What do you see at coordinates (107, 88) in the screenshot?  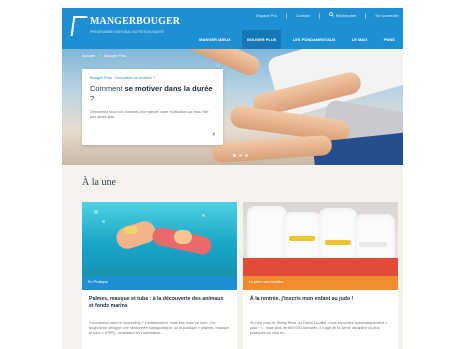 I see `hero-title-prefix: Comment` at bounding box center [107, 88].